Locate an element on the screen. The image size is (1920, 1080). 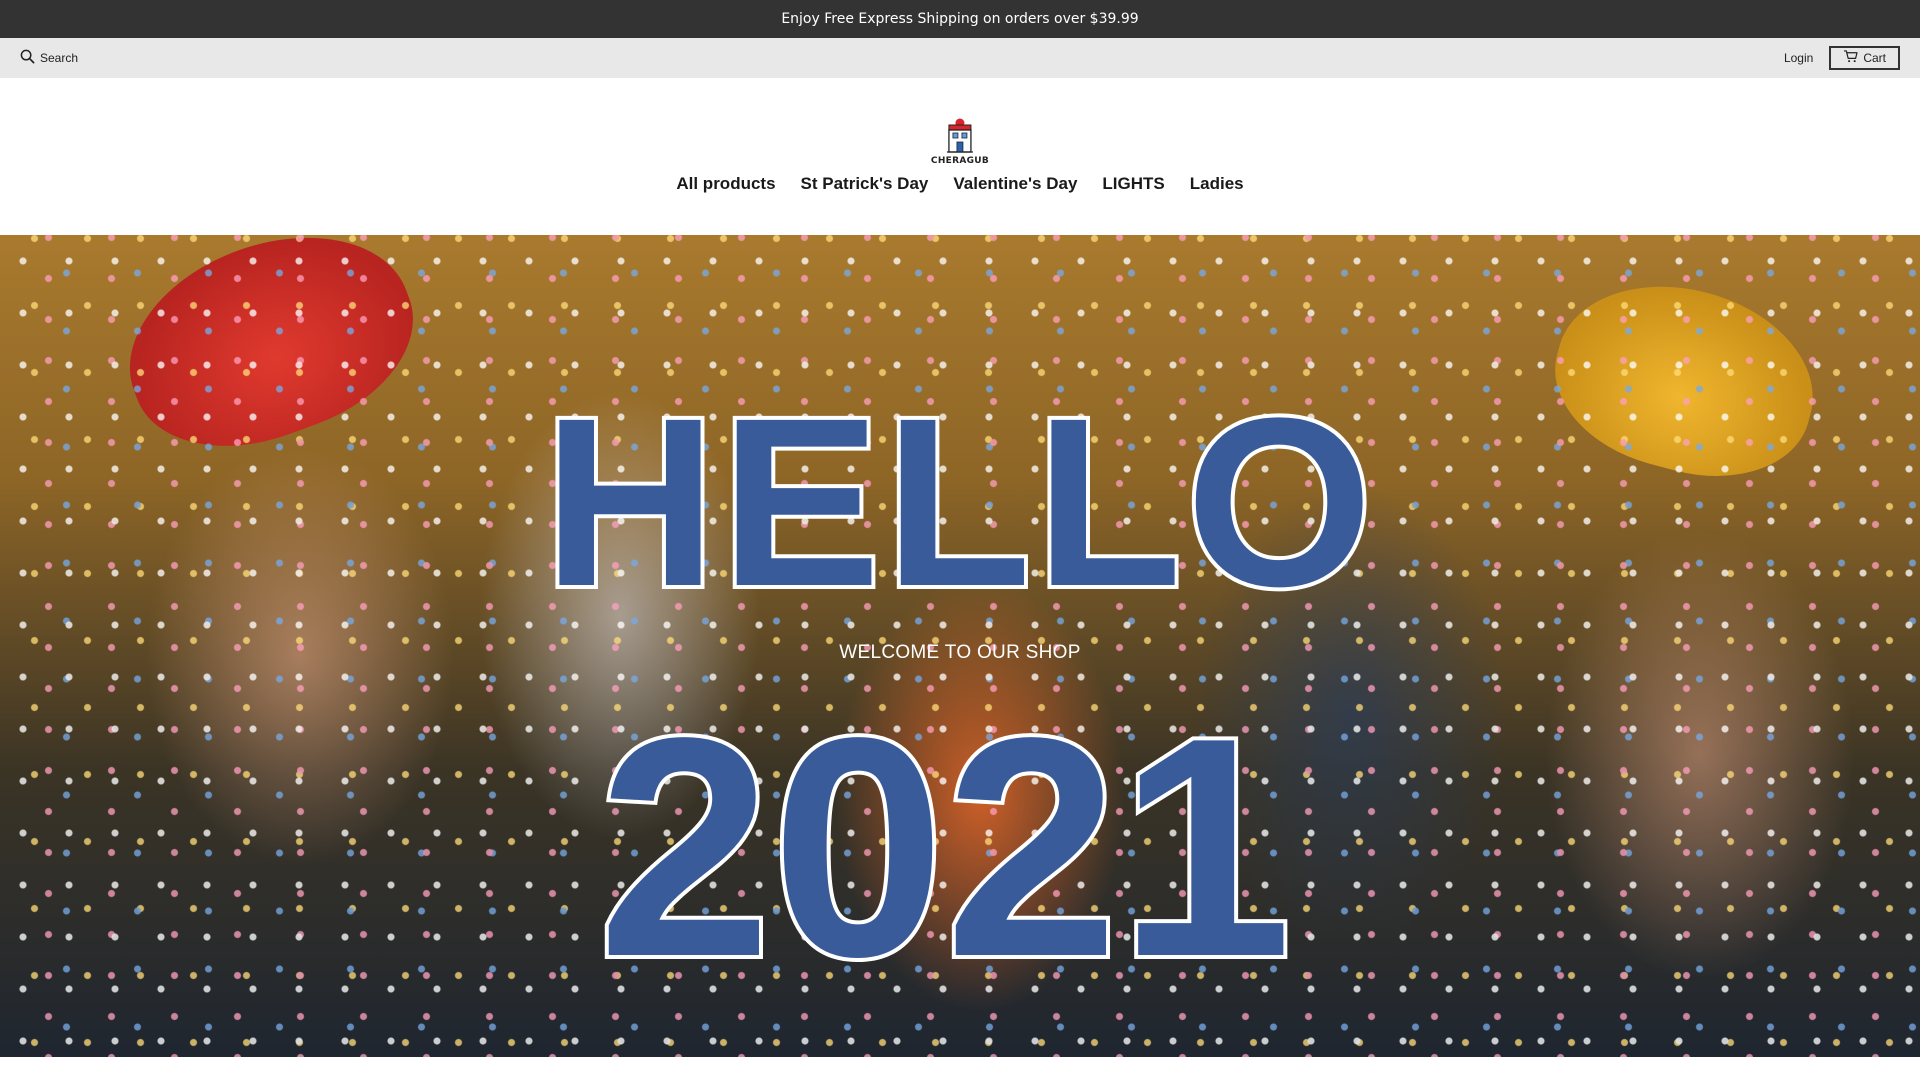
search-label: Search is located at coordinates (59, 58).